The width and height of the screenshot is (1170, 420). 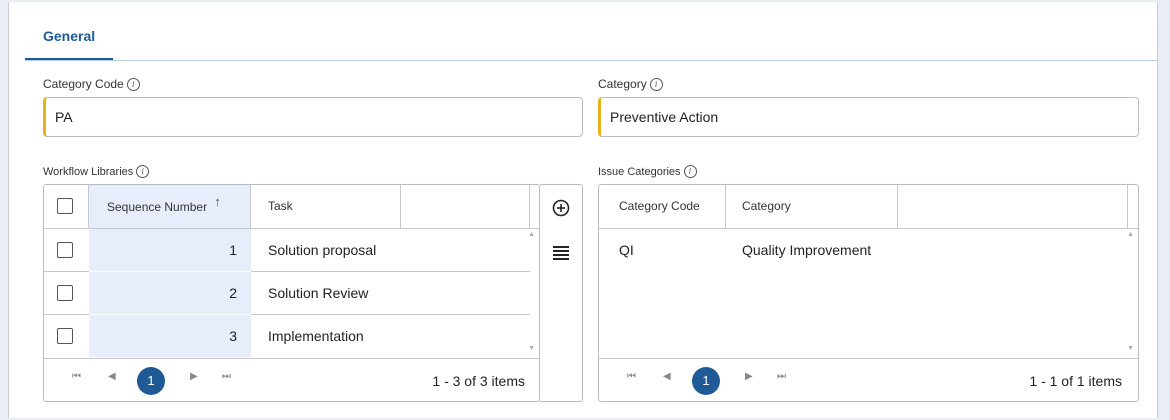 What do you see at coordinates (561, 253) in the screenshot?
I see `hamburger-menu-icon` at bounding box center [561, 253].